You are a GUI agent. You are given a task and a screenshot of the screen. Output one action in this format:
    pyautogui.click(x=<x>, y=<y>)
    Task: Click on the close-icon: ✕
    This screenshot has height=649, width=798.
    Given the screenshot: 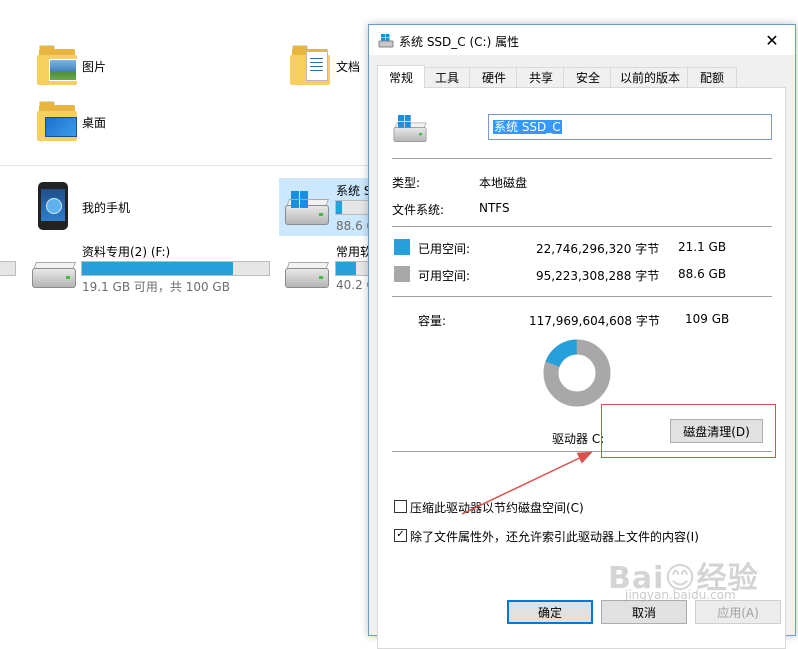 What is the action you would take?
    pyautogui.click(x=772, y=40)
    